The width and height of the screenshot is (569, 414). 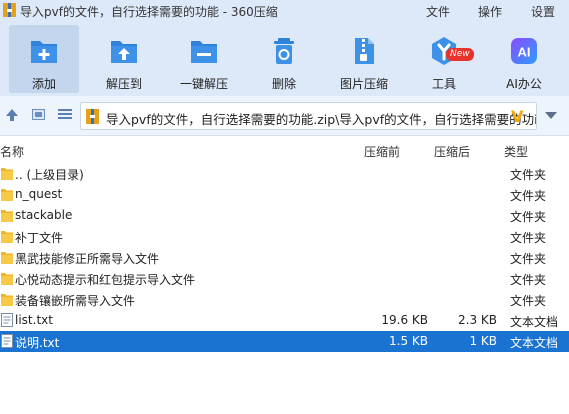 I want to click on row-name: 说明.txt, so click(x=37, y=343).